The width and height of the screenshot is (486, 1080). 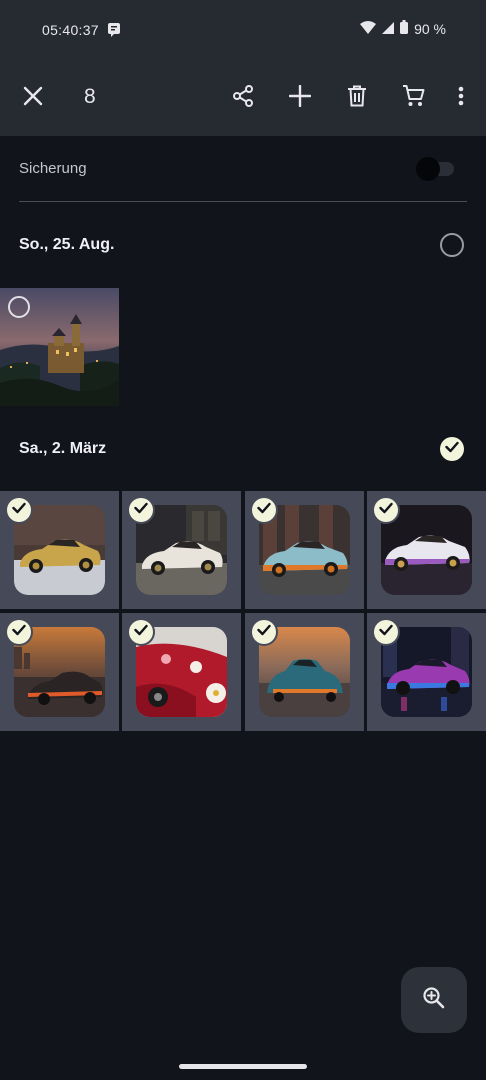 I want to click on cart-icon, so click(x=414, y=98).